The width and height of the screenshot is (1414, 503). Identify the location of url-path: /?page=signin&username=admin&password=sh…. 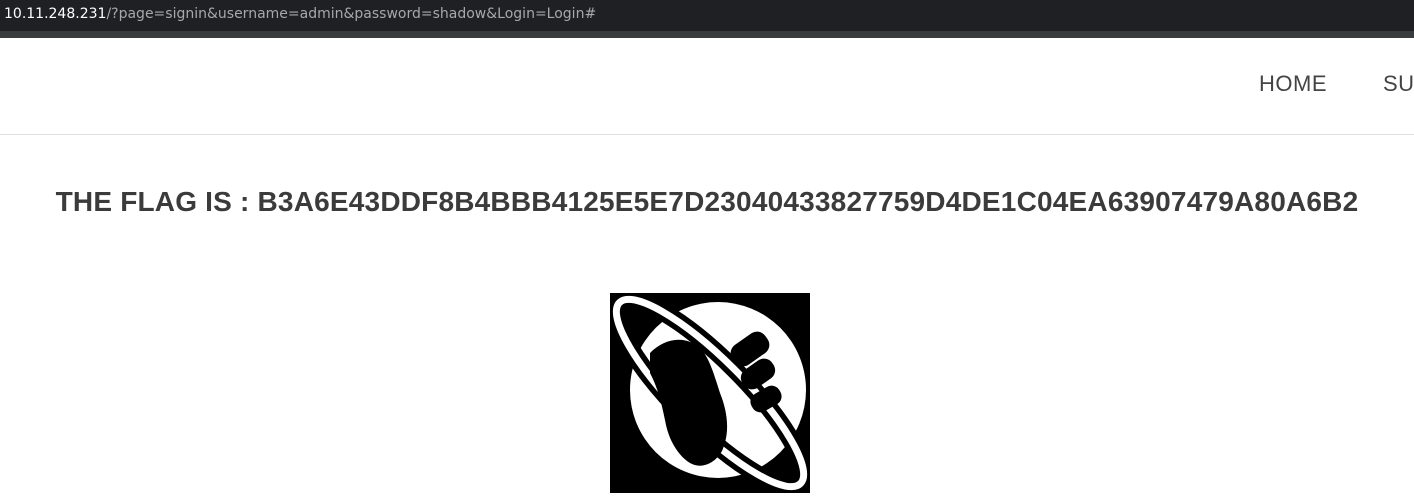
(351, 14).